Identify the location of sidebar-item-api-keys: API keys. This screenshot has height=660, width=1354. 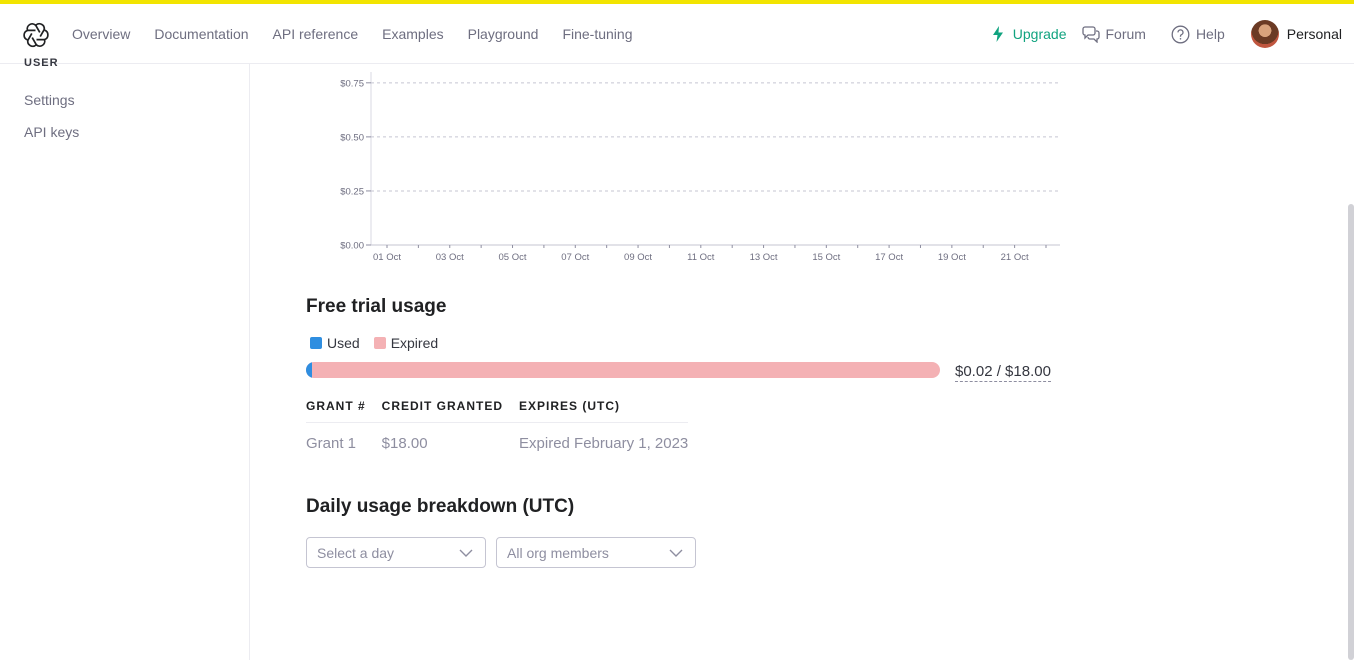
(51, 132).